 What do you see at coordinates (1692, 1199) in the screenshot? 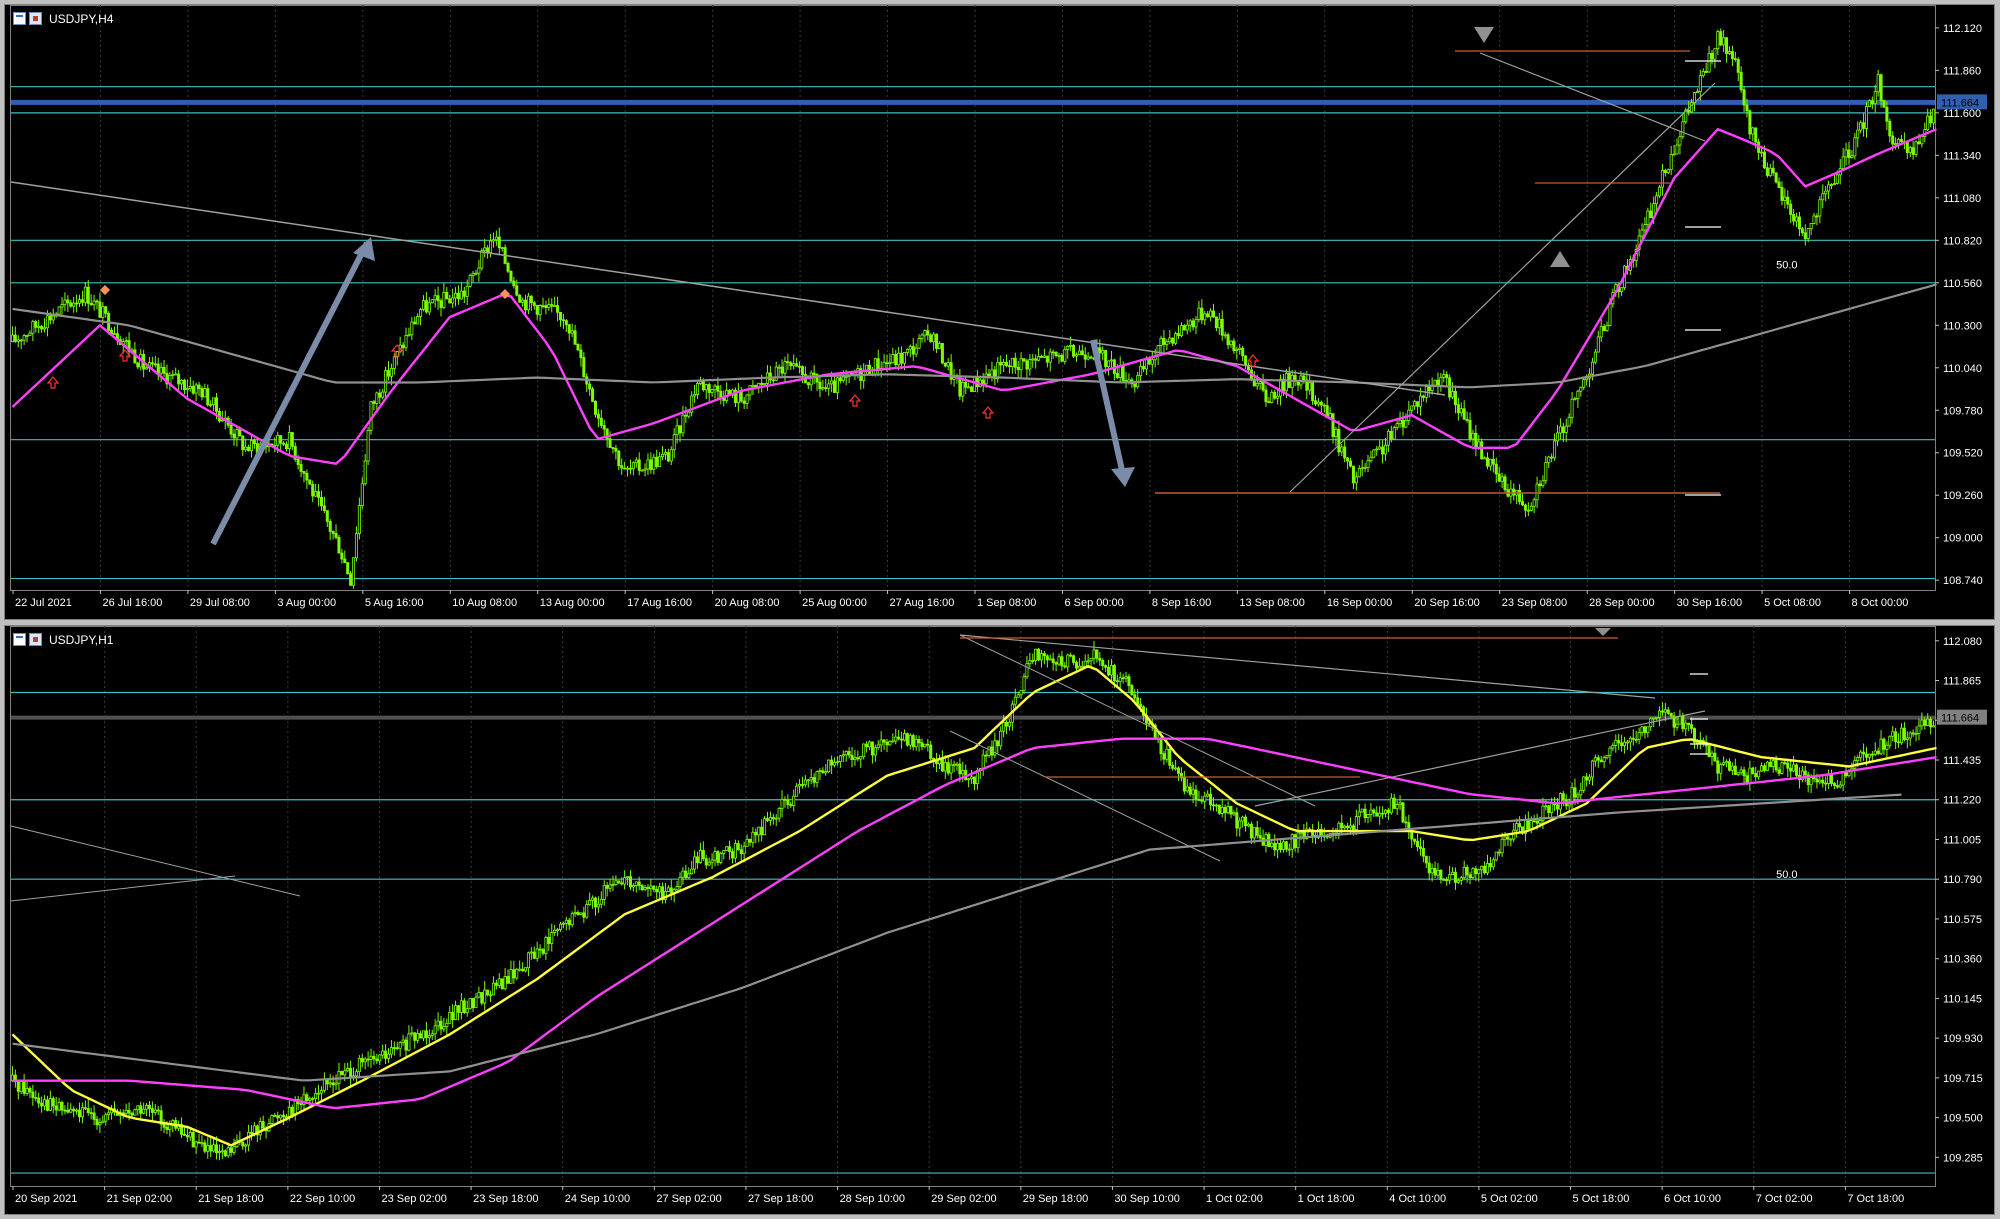
I see `time-axis-label: 6 Oct 10:00` at bounding box center [1692, 1199].